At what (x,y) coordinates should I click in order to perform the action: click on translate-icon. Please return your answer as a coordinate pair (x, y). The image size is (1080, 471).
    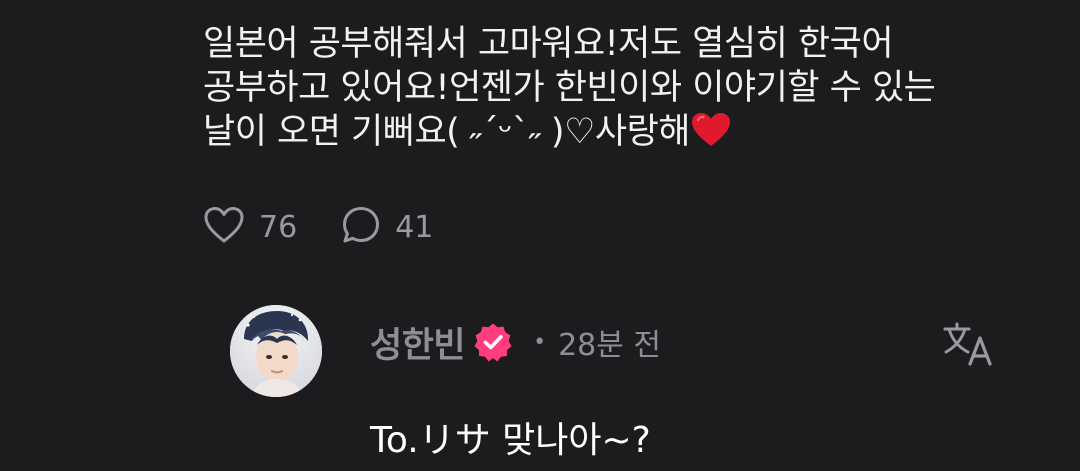
    Looking at the image, I should click on (969, 346).